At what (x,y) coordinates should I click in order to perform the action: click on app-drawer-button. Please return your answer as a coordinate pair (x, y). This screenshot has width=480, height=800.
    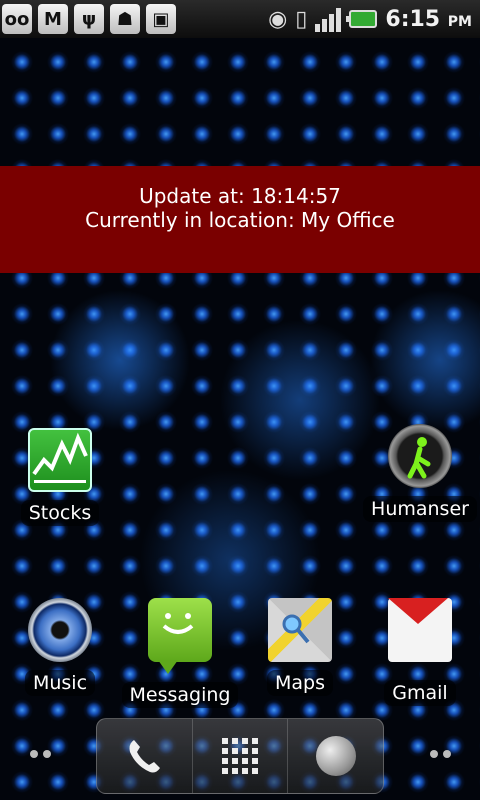
    Looking at the image, I should click on (241, 756).